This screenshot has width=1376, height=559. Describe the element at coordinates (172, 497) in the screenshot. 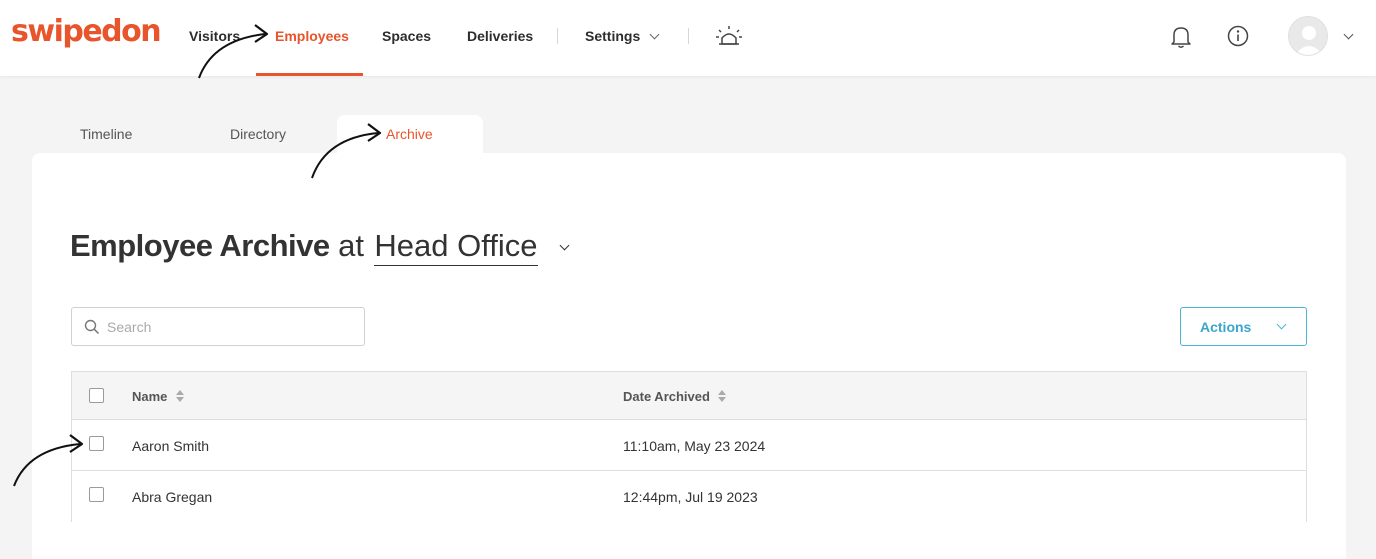

I see `employee-name: Abra Gregan` at that location.